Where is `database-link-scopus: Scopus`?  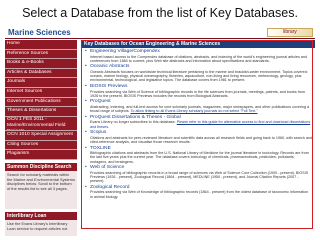 database-link-scopus: Scopus is located at coordinates (98, 132).